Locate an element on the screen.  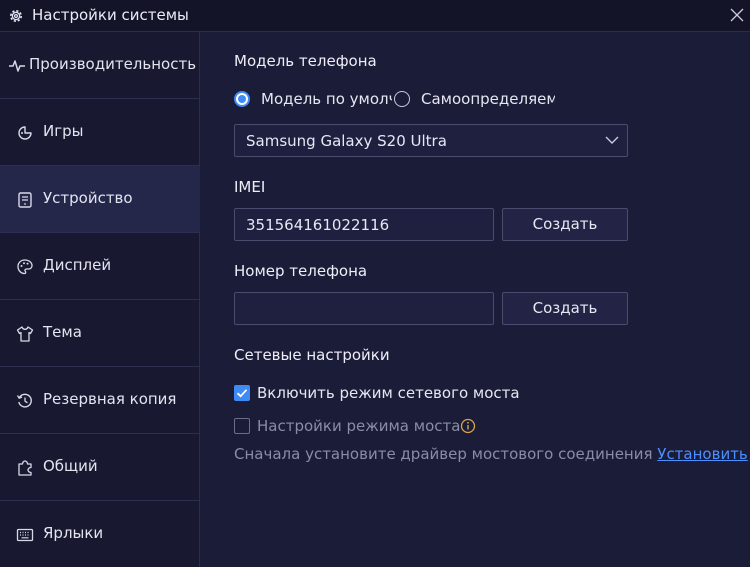
pulse-icon is located at coordinates (17, 66).